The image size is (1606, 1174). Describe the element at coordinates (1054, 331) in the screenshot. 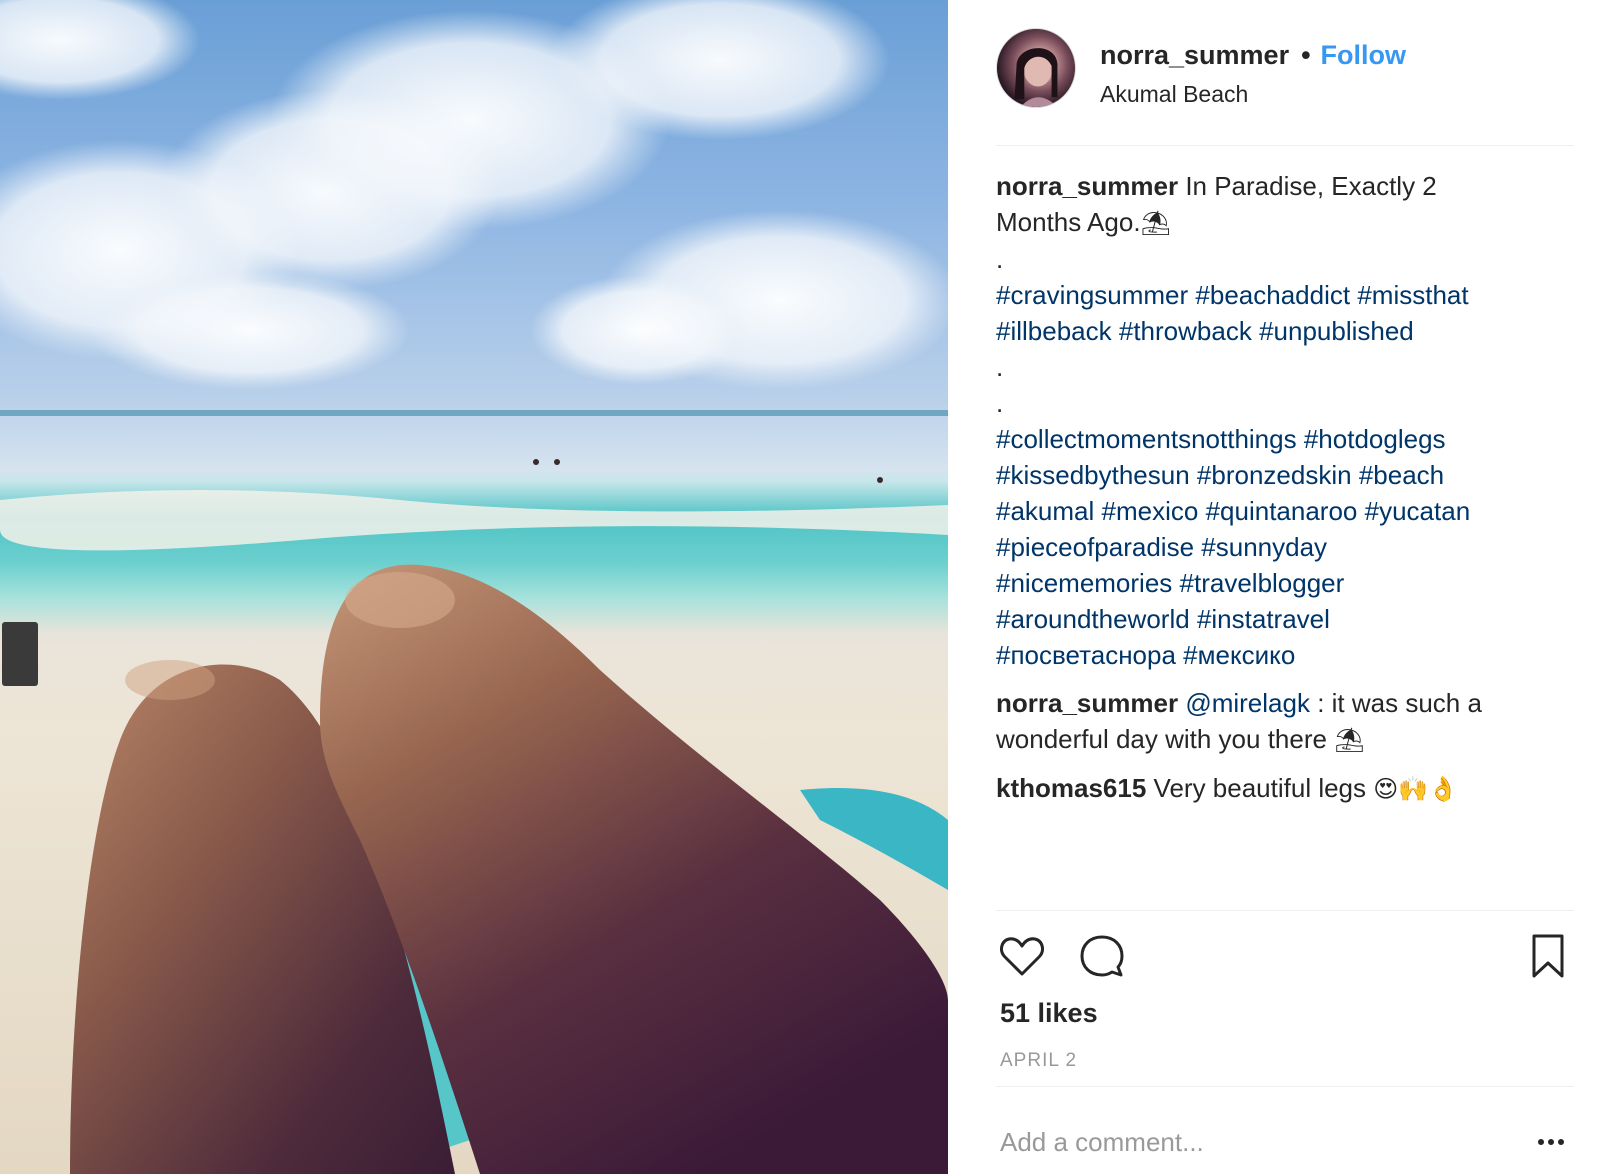

I see `hashtag-link: #illbeback` at that location.